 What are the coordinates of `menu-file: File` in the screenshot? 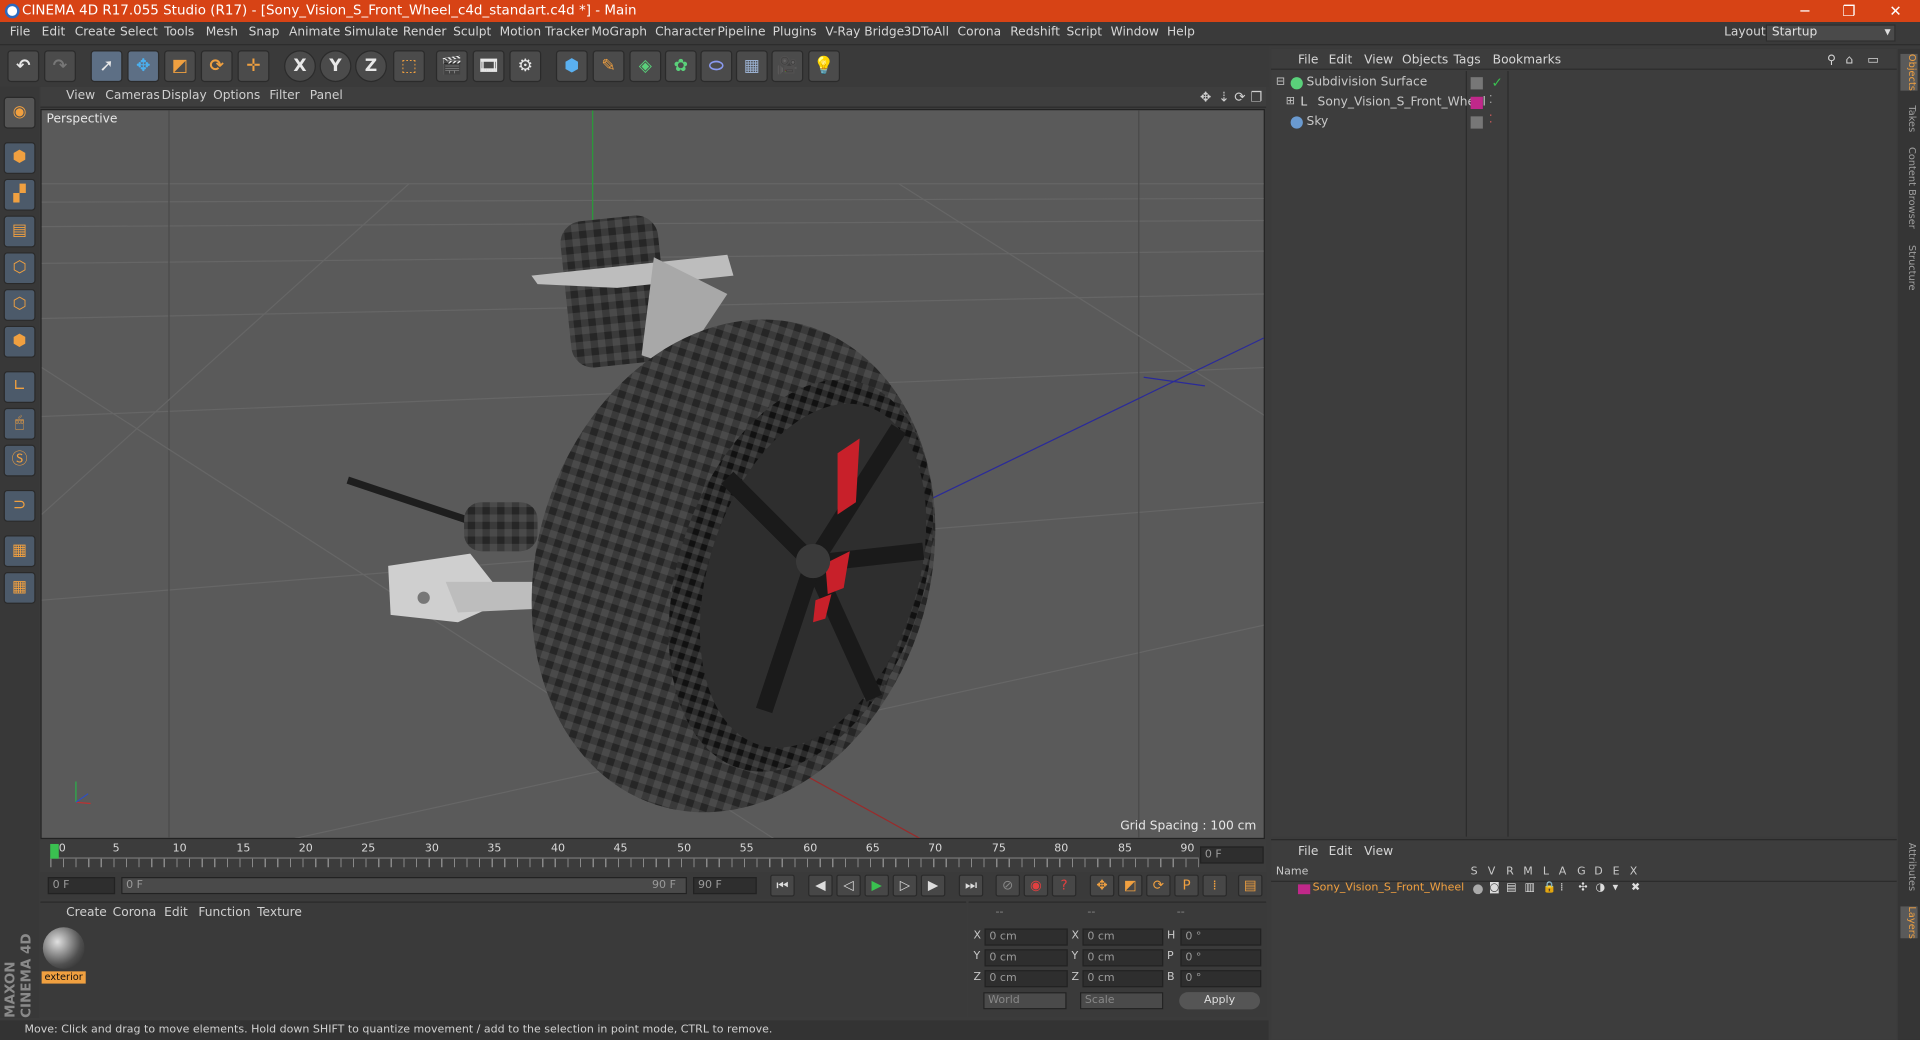 It's located at (20, 32).